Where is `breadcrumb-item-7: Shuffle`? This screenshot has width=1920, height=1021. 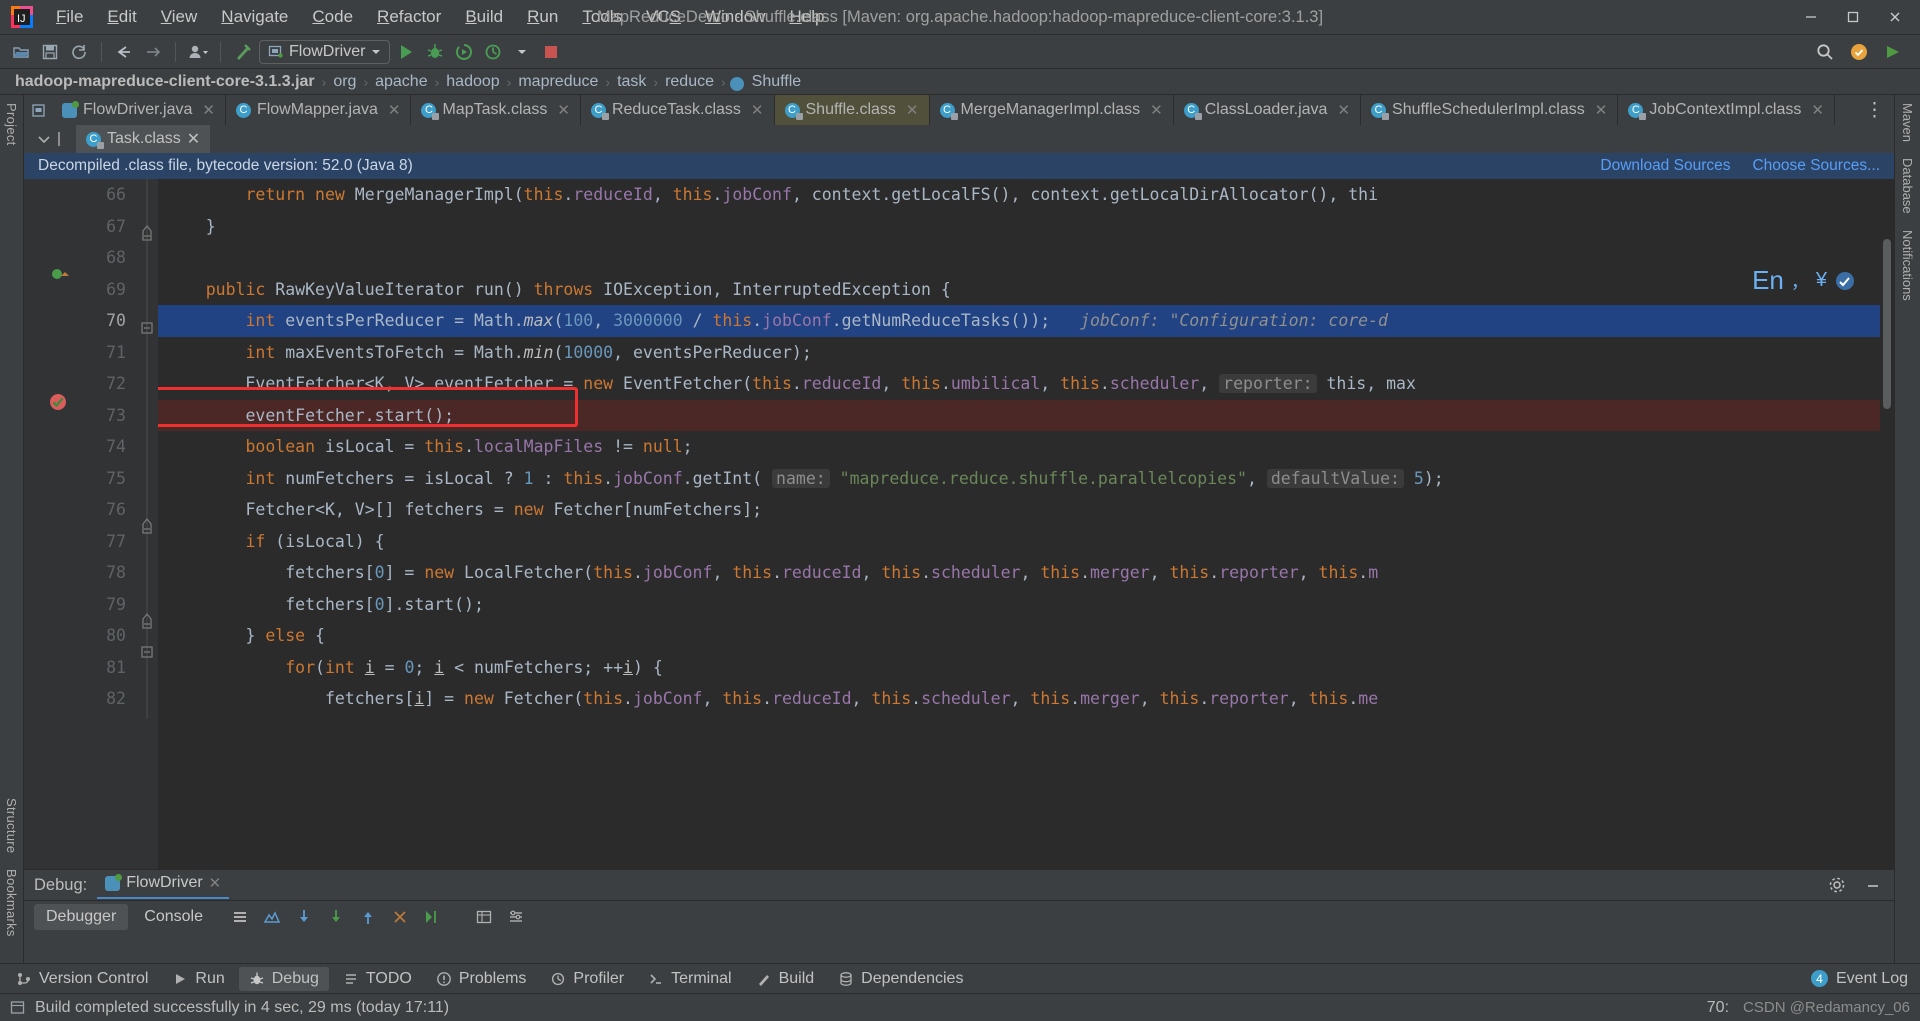
breadcrumb-item-7: Shuffle is located at coordinates (777, 82).